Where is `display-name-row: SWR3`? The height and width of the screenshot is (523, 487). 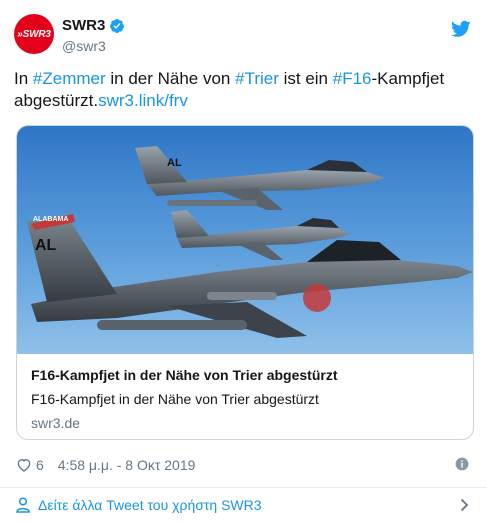 display-name-row: SWR3 is located at coordinates (93, 25).